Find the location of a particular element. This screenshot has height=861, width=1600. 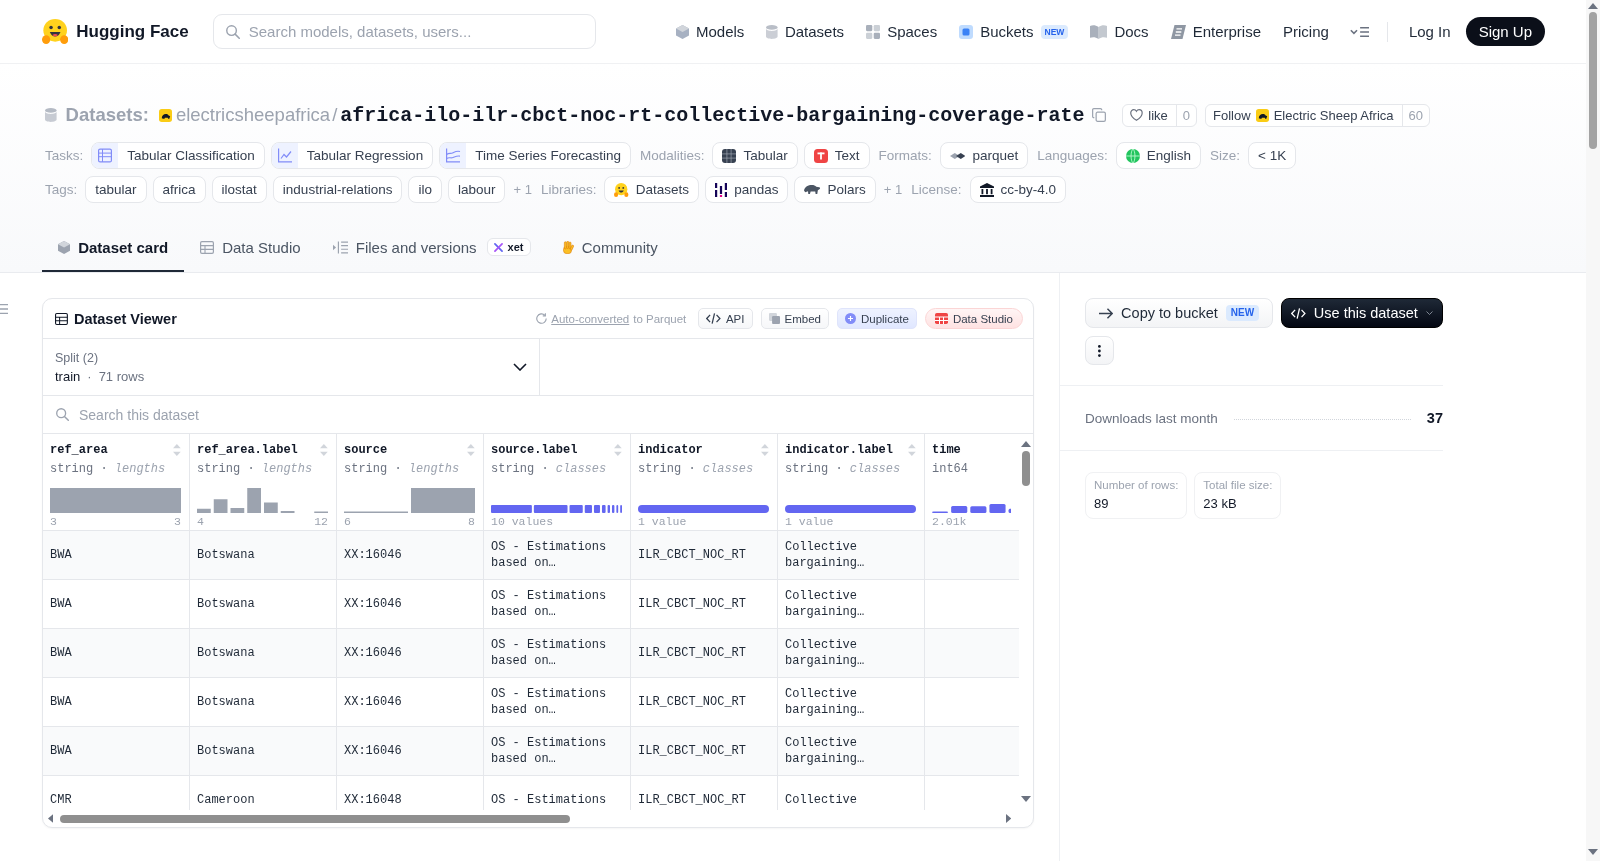

cell-text: Botswana is located at coordinates (226, 555).